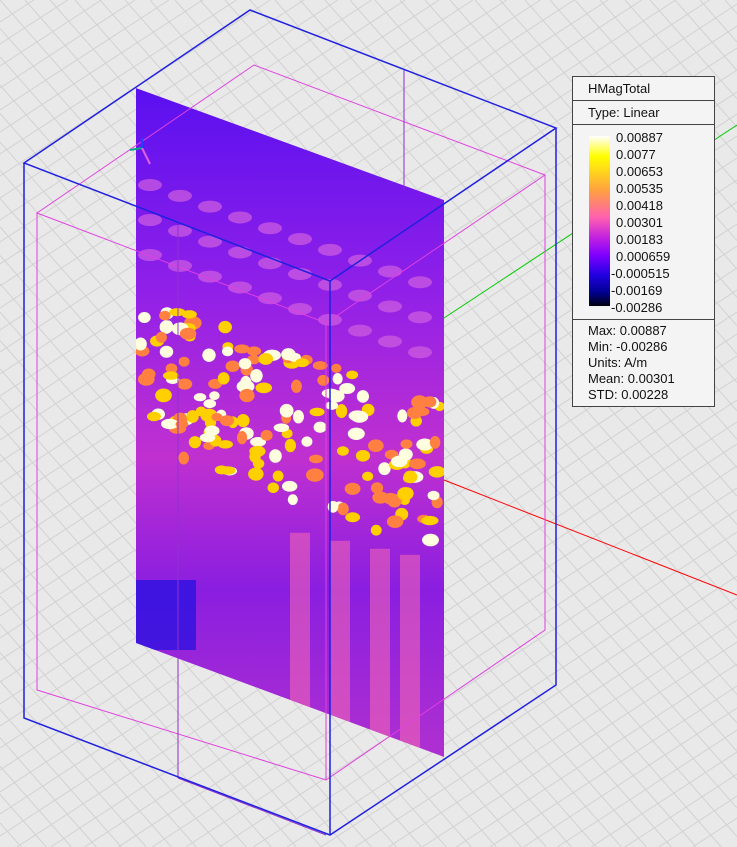 This screenshot has height=847, width=737. What do you see at coordinates (628, 394) in the screenshot?
I see `legend-std: STD: 0.00228` at bounding box center [628, 394].